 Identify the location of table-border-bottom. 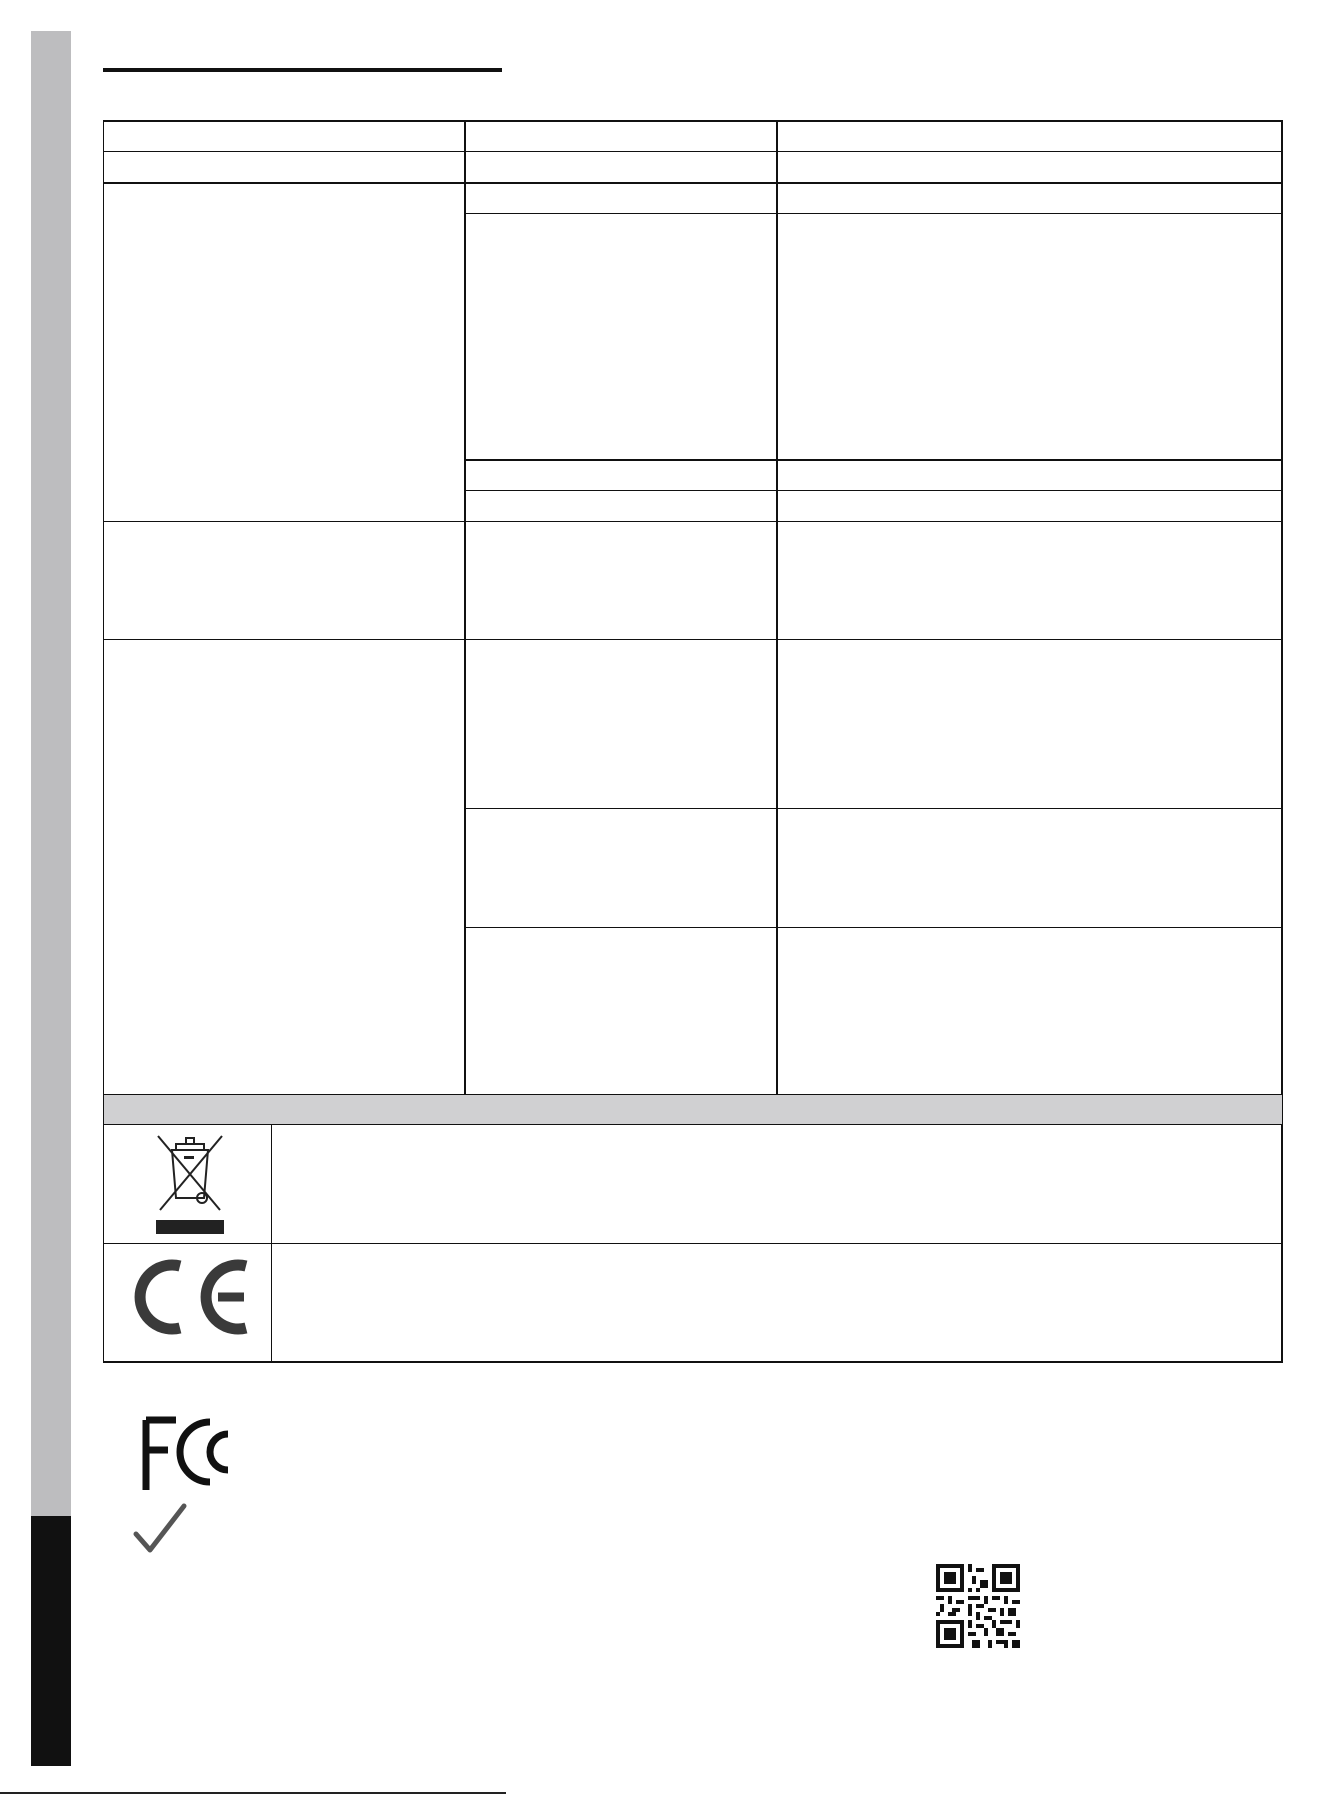
(693, 1362).